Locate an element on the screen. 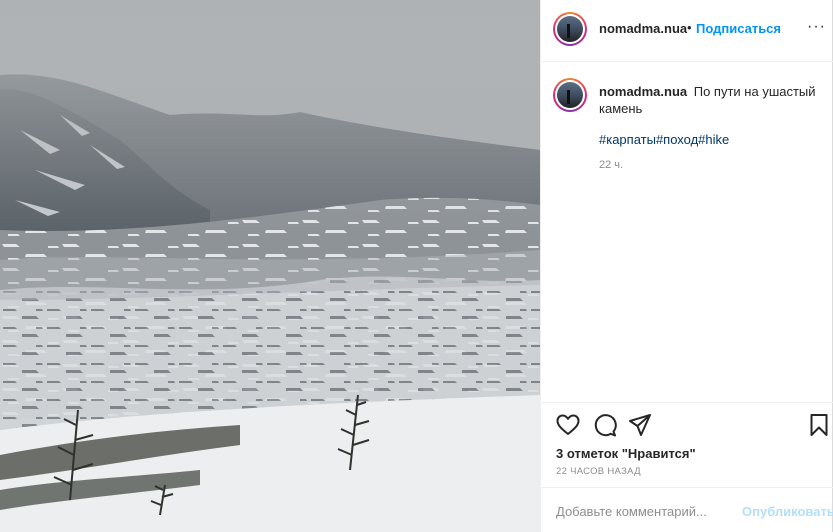 The height and width of the screenshot is (532, 833). caption-text-block: nomadma.nua По пути на ушастый камень is located at coordinates (709, 100).